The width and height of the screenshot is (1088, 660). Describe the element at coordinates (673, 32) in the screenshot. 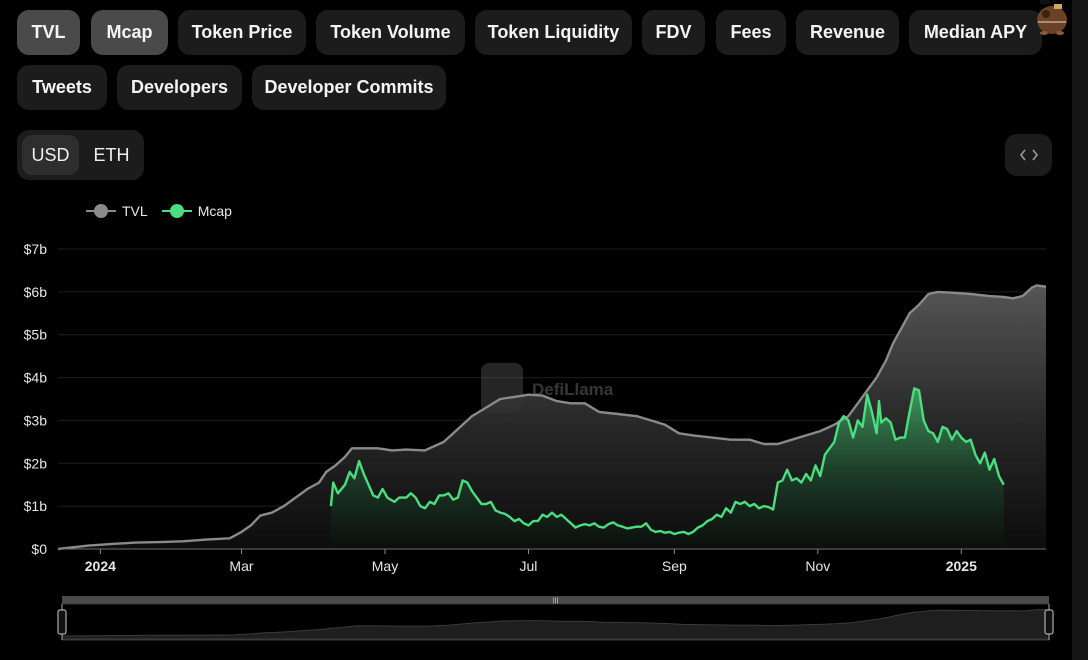

I see `tab-fdv: FDV` at that location.